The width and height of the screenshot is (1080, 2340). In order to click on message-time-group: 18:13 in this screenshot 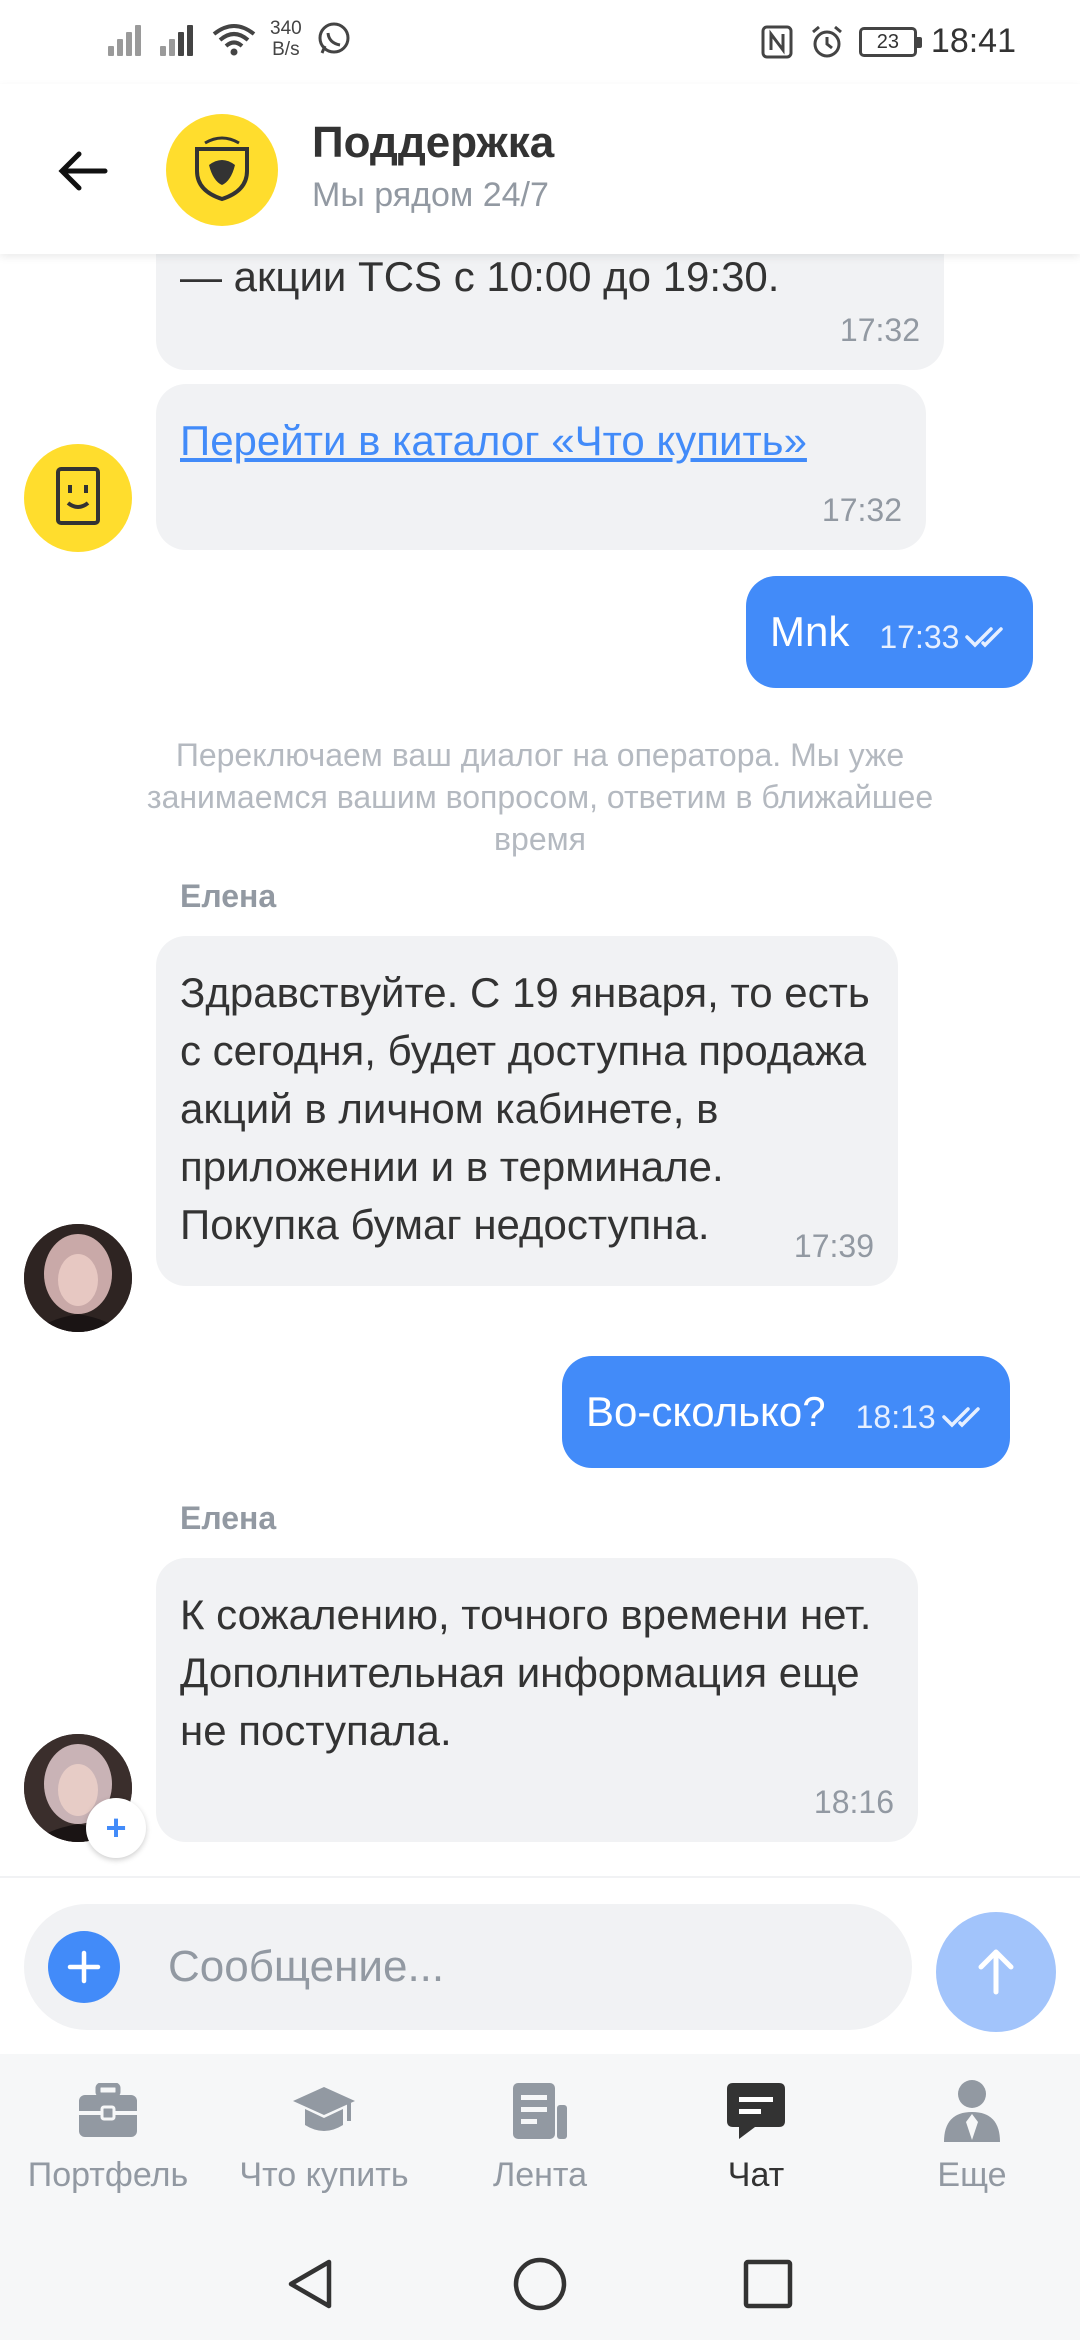, I will do `click(921, 1417)`.